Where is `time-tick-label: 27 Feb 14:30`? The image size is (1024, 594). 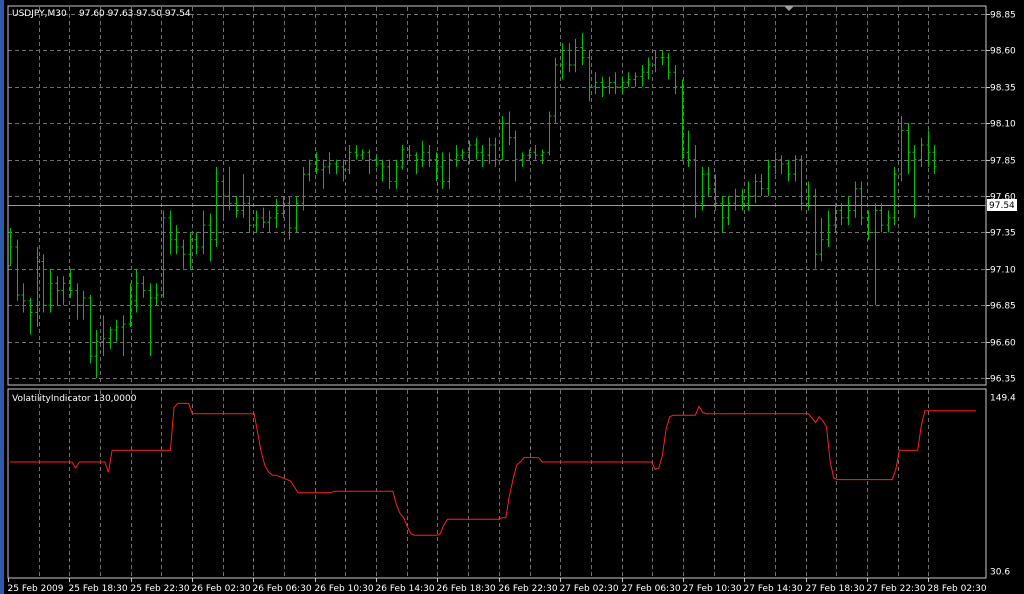
time-tick-label: 27 Feb 14:30 is located at coordinates (773, 589).